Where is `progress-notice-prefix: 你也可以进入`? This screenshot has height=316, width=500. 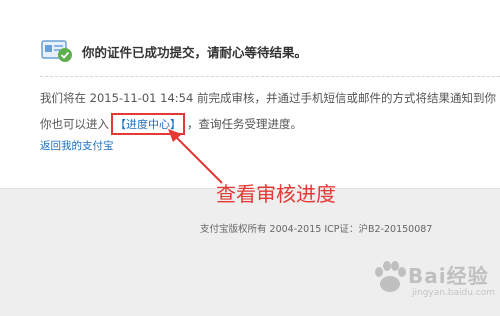 progress-notice-prefix: 你也可以进入 is located at coordinates (74, 124).